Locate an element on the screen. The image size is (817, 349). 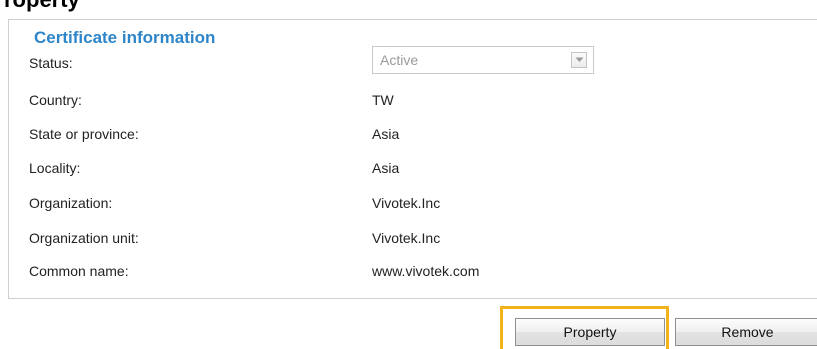
remove-button: Remove is located at coordinates (746, 332).